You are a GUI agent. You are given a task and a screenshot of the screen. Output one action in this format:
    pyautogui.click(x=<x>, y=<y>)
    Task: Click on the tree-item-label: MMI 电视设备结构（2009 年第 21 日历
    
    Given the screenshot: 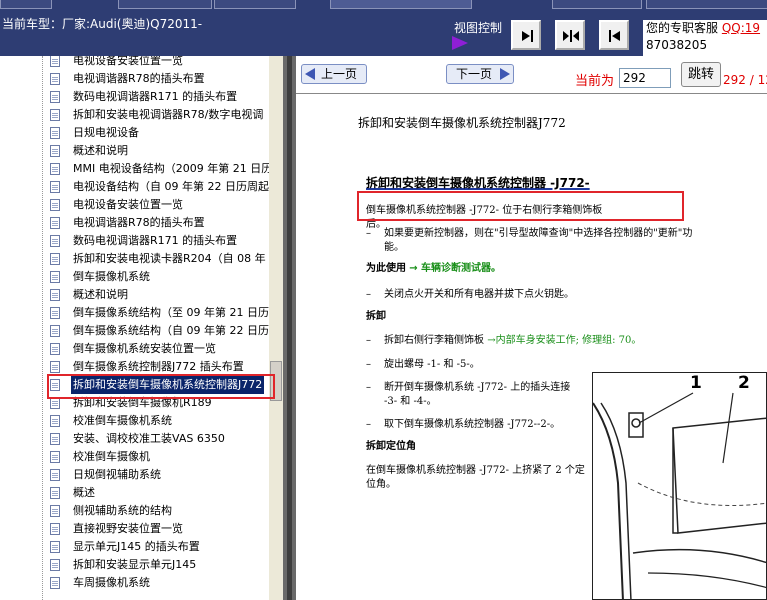 What is the action you would take?
    pyautogui.click(x=173, y=168)
    